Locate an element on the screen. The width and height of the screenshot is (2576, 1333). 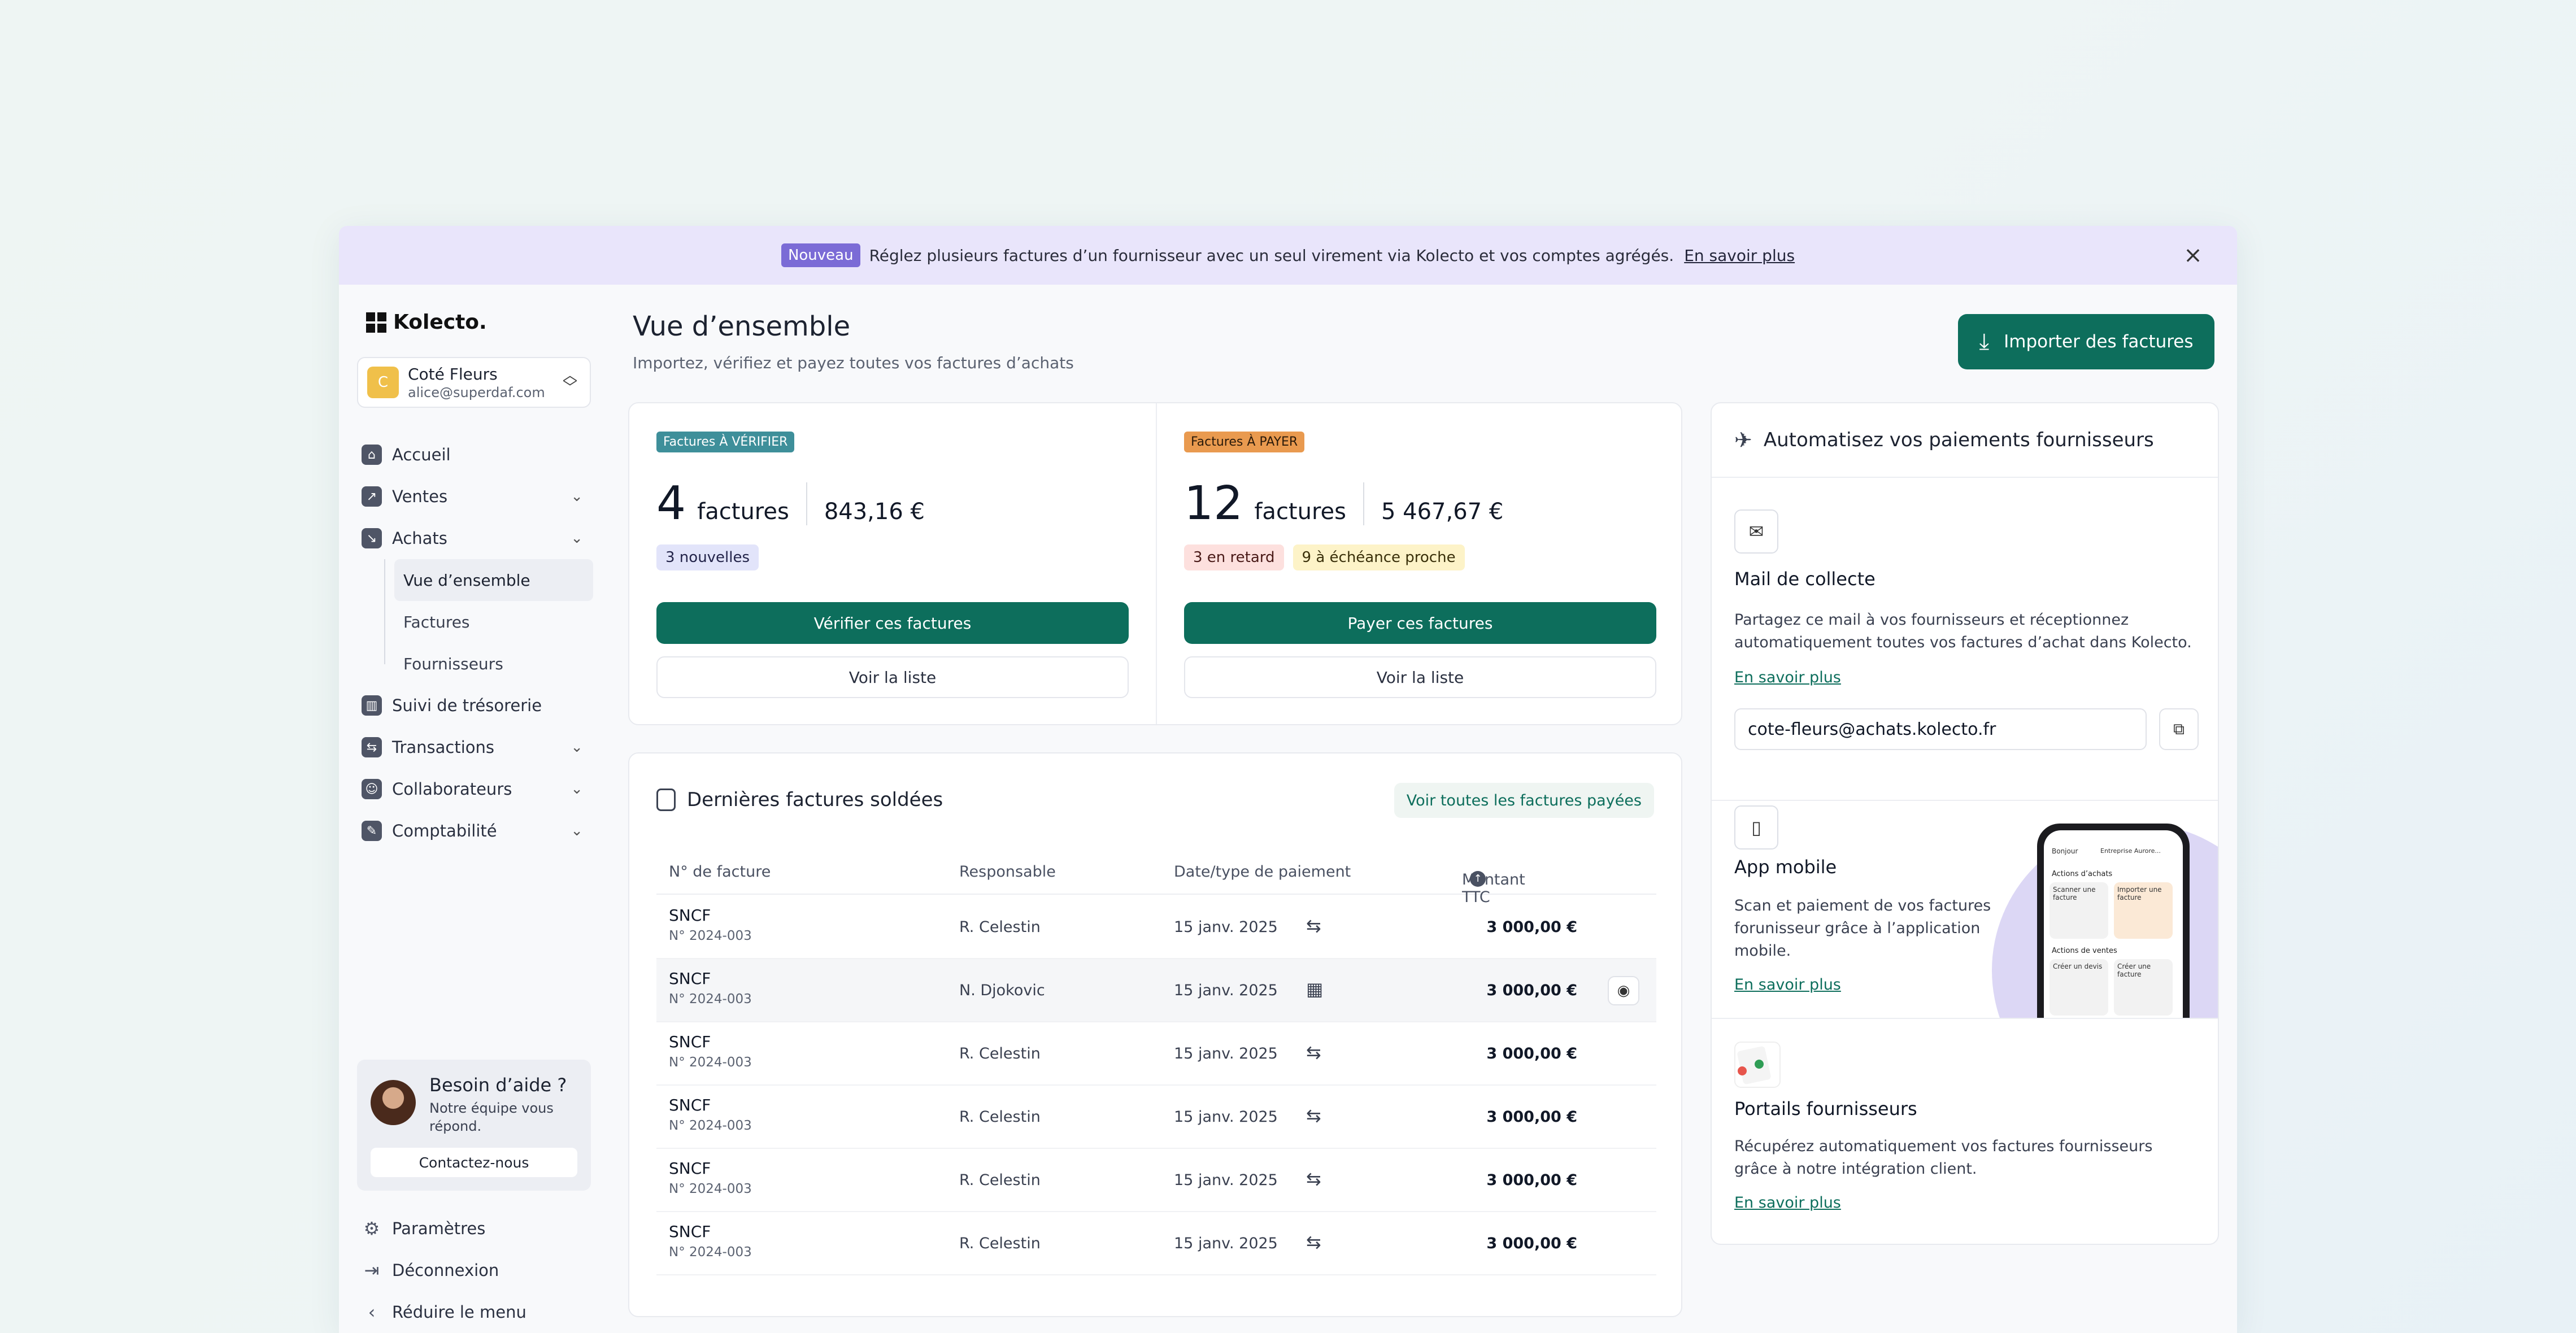
logo: Kolecto. is located at coordinates (426, 322).